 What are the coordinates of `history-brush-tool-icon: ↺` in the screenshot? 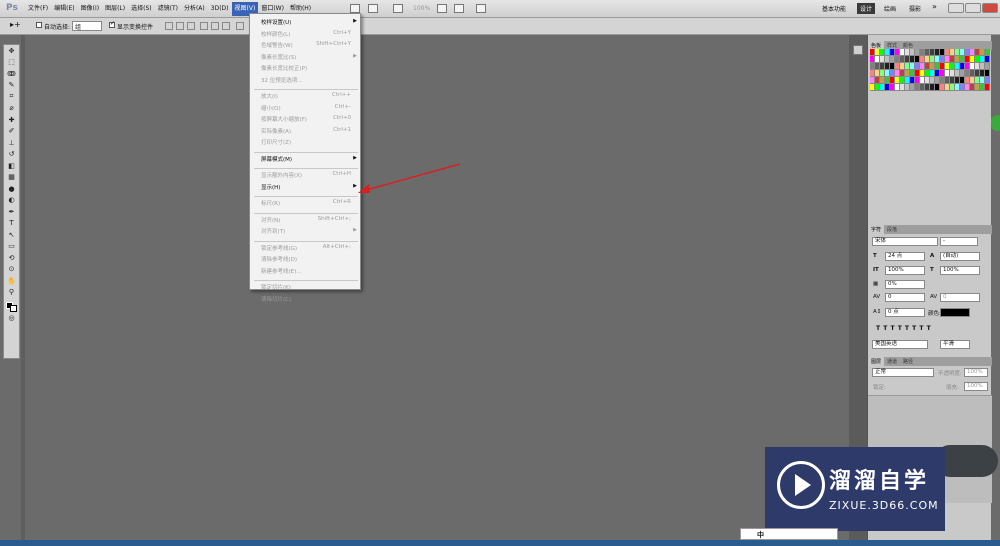 It's located at (11, 155).